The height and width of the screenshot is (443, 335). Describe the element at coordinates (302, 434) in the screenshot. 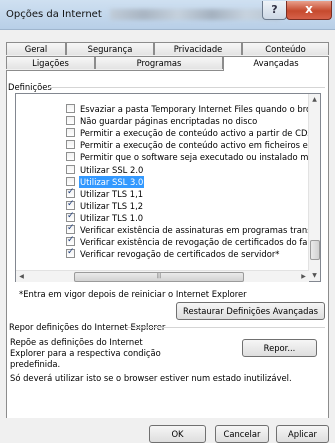

I see `apply-button: Aplicar` at that location.